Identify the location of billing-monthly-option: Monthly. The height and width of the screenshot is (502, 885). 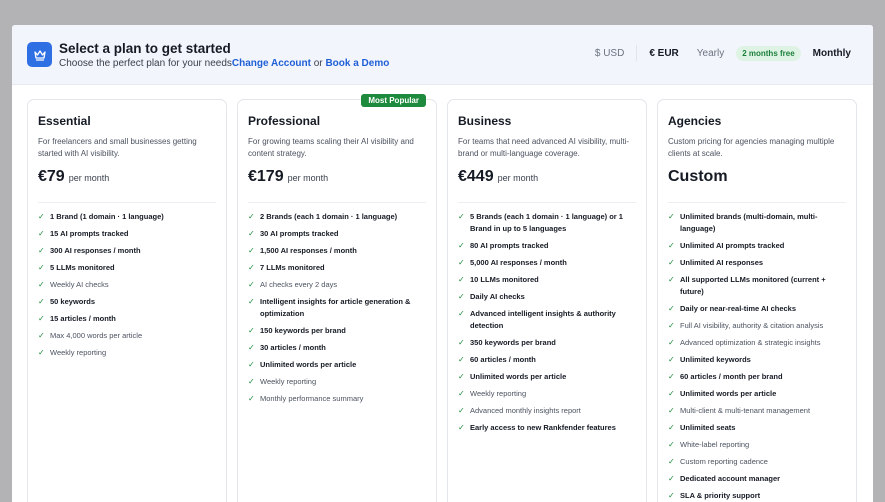
(832, 53).